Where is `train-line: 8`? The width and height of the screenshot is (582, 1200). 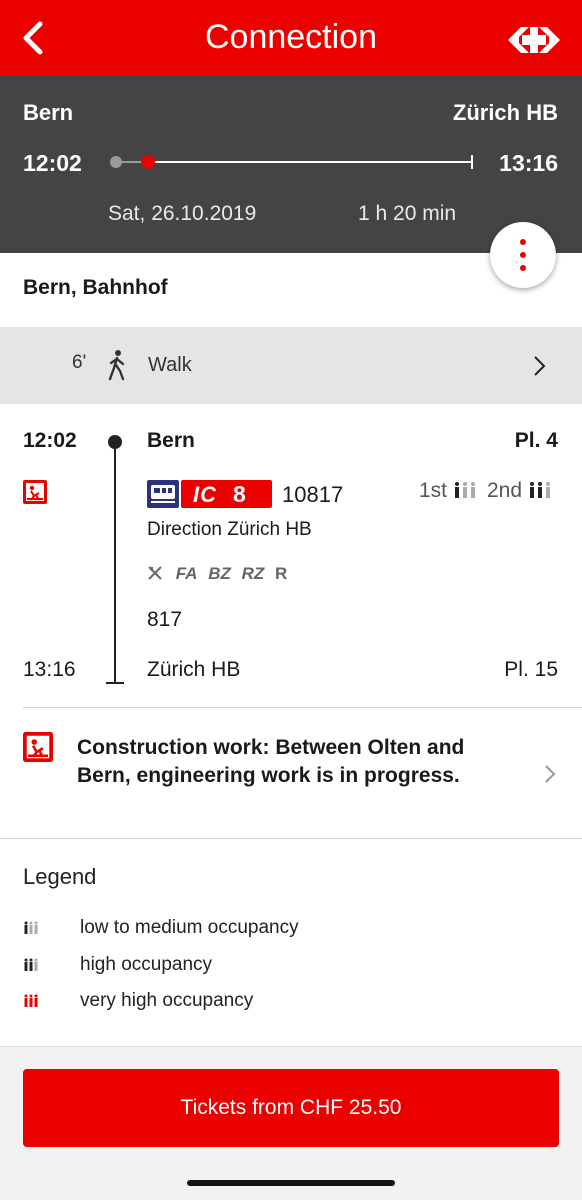
train-line: 8 is located at coordinates (239, 494).